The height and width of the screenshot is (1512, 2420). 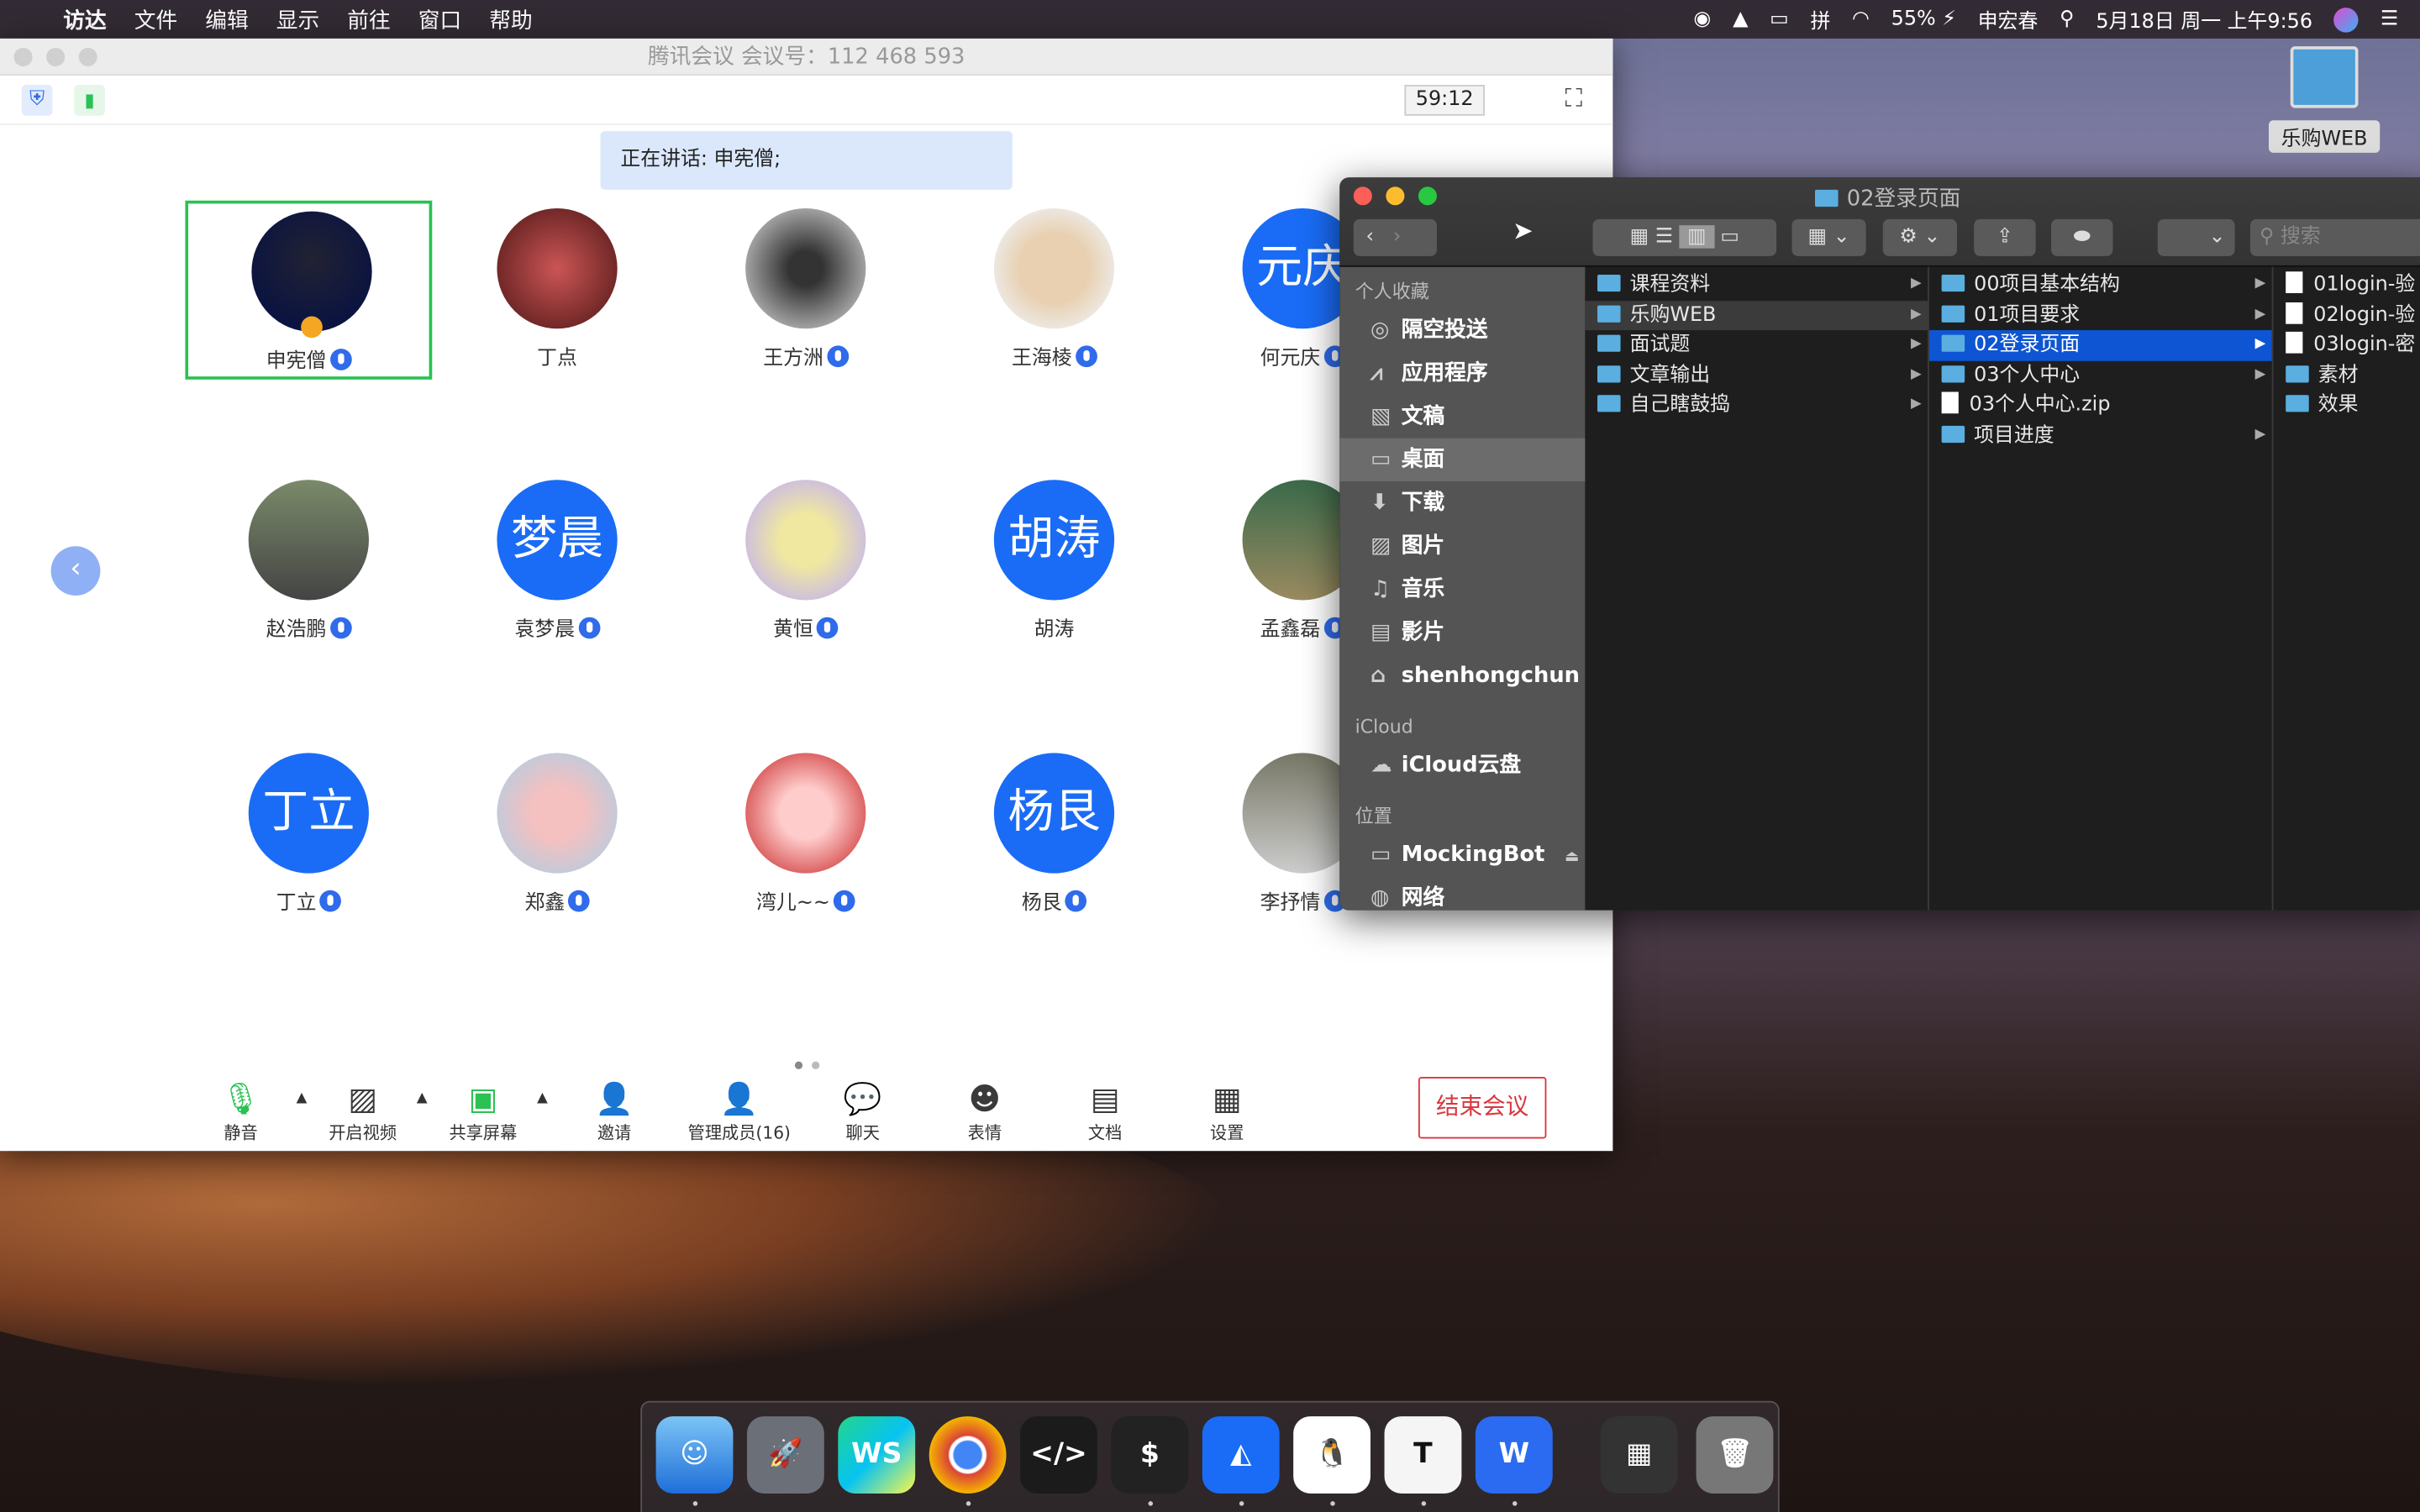 I want to click on end-meeting-button: 结束会议, so click(x=1482, y=1108).